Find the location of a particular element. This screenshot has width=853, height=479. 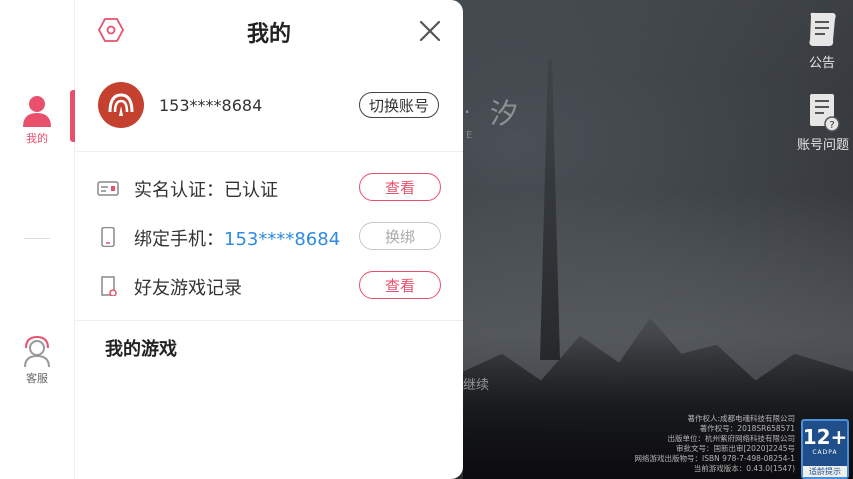

account-row: 153****8684 切换账号 is located at coordinates (269, 105).